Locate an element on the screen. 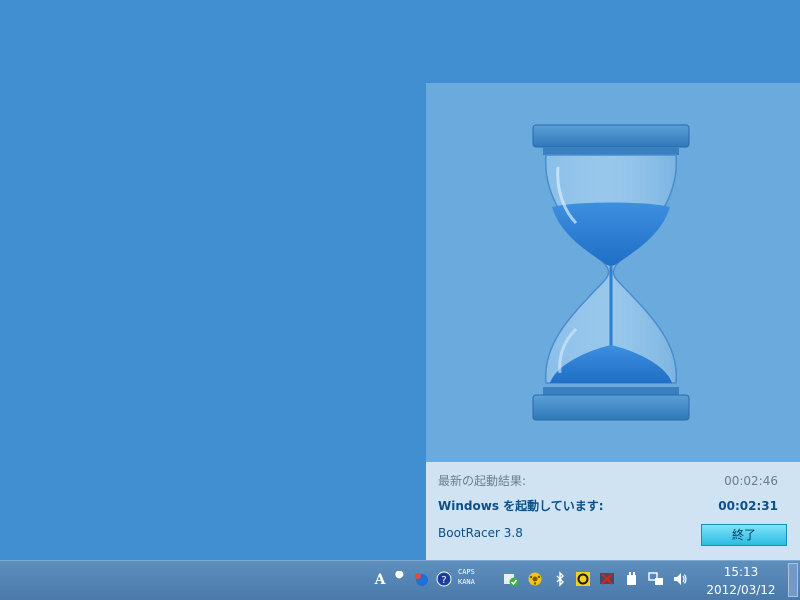  orange-circle-icon is located at coordinates (583, 580).